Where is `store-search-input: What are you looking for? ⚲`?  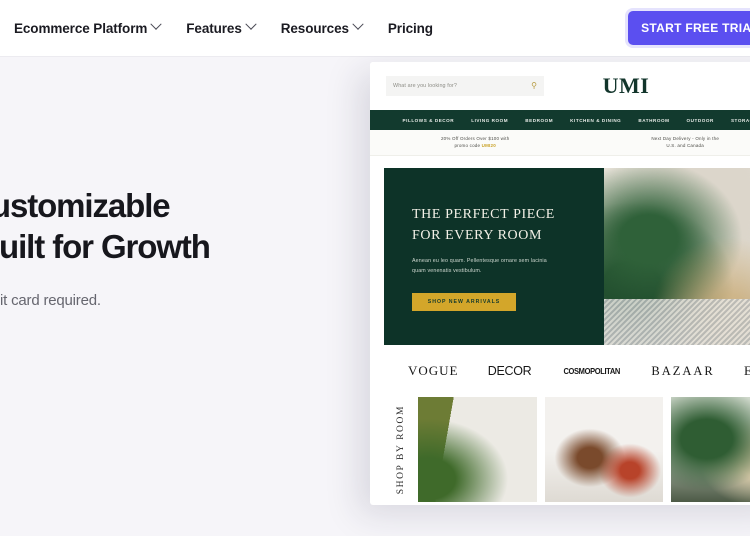 store-search-input: What are you looking for? ⚲ is located at coordinates (465, 86).